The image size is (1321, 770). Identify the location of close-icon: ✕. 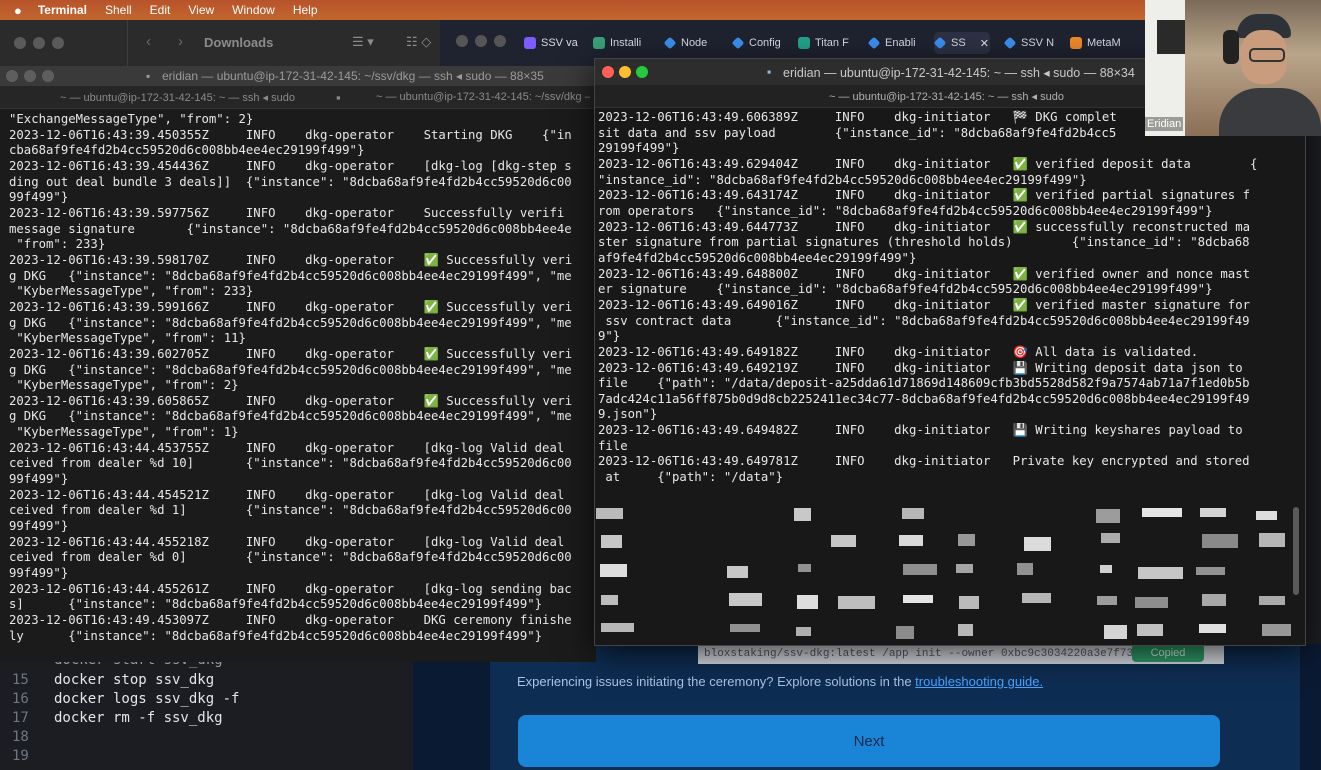
(984, 43).